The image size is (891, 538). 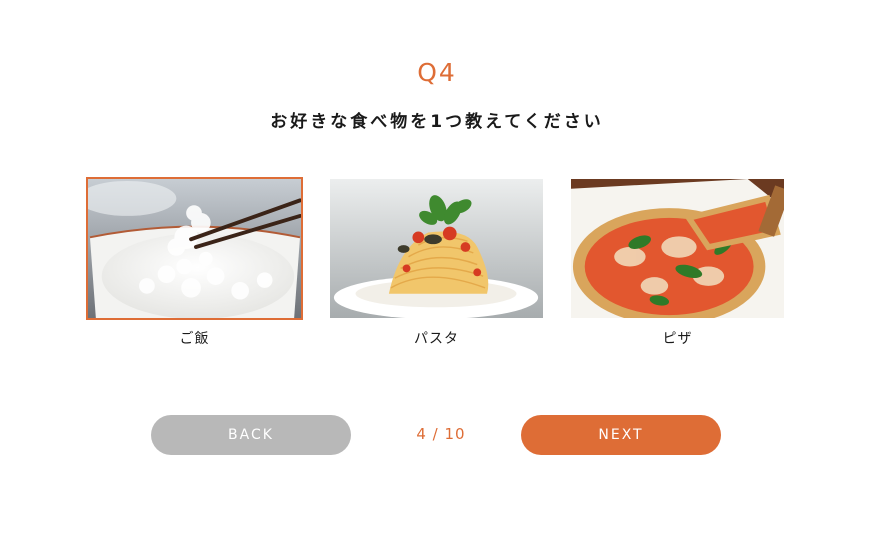 What do you see at coordinates (437, 122) in the screenshot?
I see `question-text: お好きな食べ物を1つ教えてください` at bounding box center [437, 122].